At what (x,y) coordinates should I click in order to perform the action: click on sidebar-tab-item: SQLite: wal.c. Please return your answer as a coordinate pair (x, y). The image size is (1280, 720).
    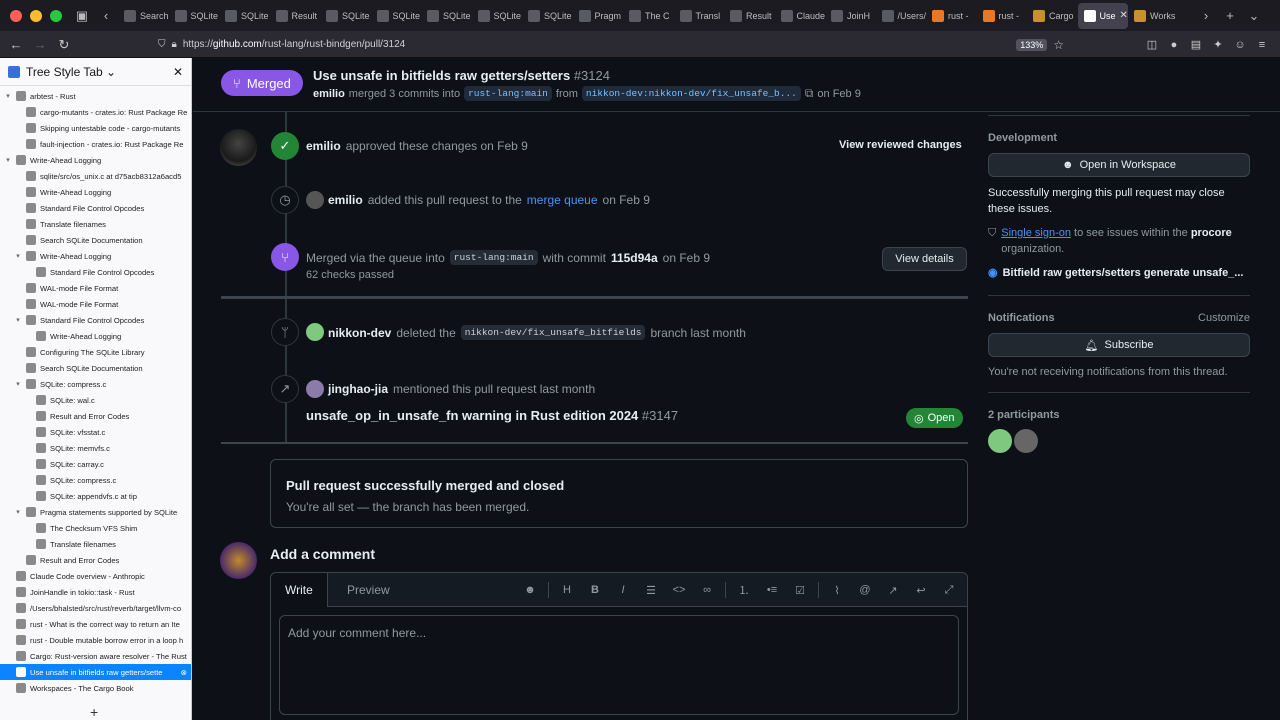
    Looking at the image, I should click on (95, 400).